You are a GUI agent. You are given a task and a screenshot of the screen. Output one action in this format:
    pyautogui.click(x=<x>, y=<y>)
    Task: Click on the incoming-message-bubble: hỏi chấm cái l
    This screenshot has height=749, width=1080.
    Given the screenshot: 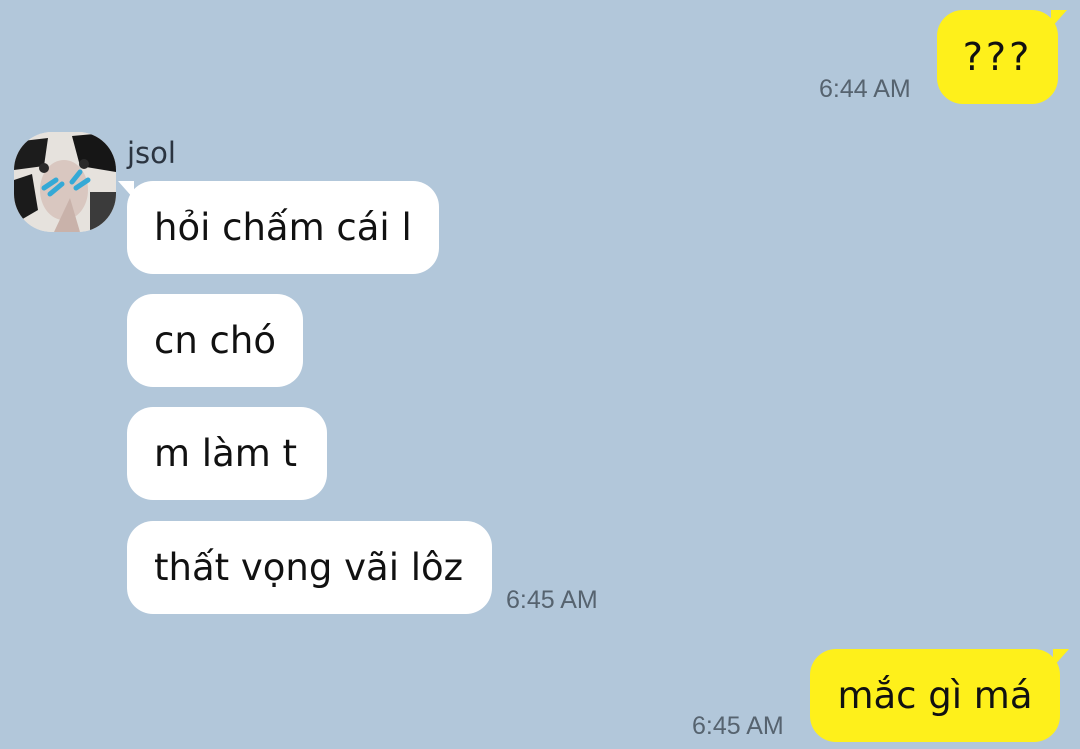 What is the action you would take?
    pyautogui.click(x=278, y=227)
    